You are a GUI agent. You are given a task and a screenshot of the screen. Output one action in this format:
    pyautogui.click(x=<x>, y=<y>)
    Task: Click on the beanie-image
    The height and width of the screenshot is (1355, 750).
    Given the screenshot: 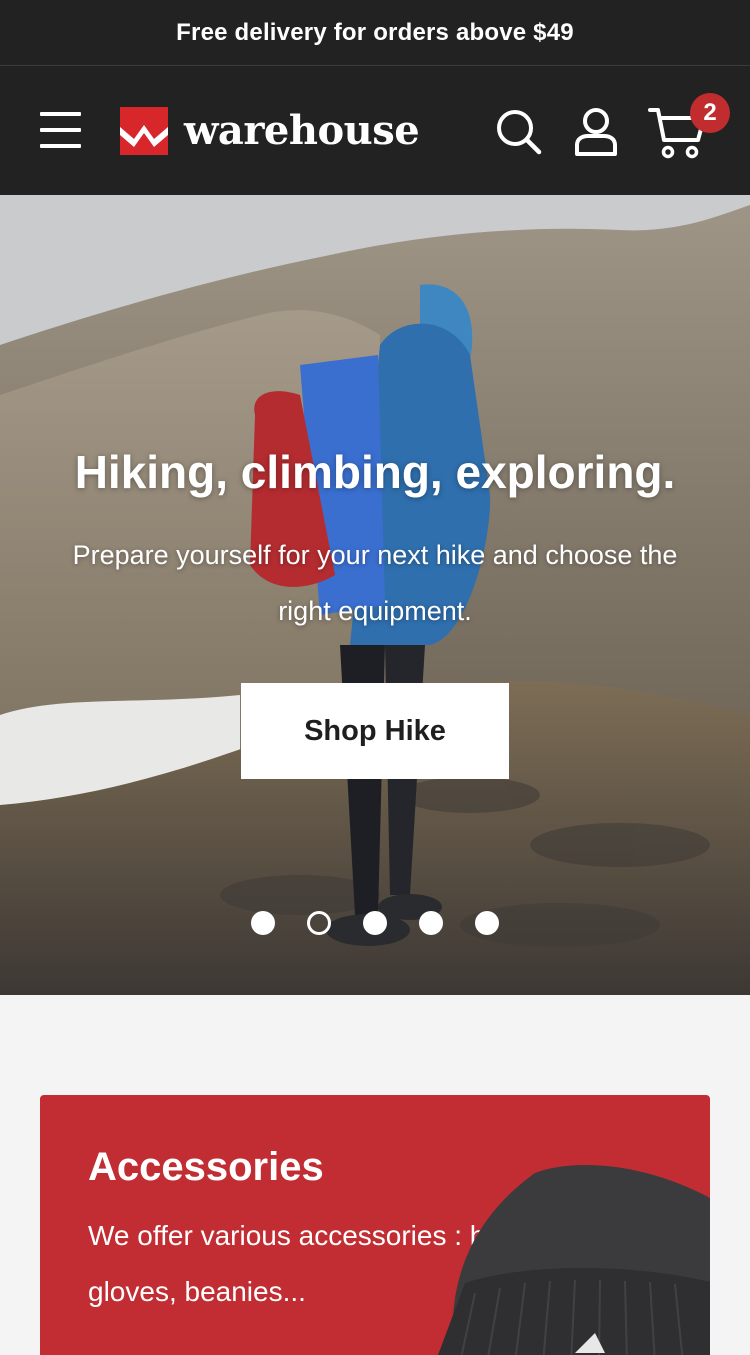 What is the action you would take?
    pyautogui.click(x=574, y=1260)
    